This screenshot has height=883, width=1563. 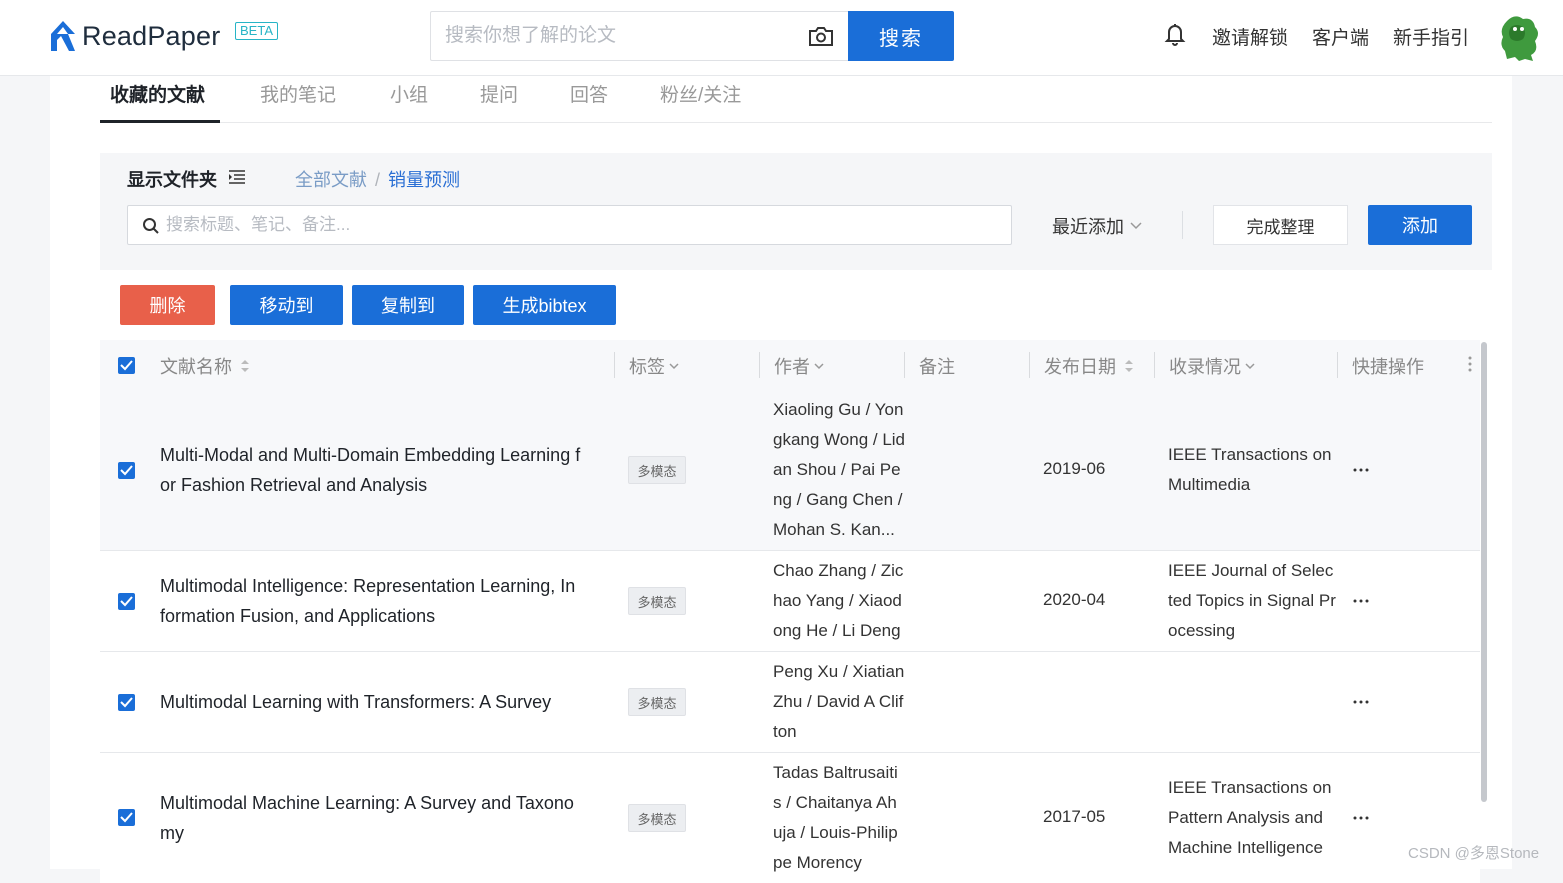 What do you see at coordinates (499, 93) in the screenshot?
I see `tab-questions: 提问` at bounding box center [499, 93].